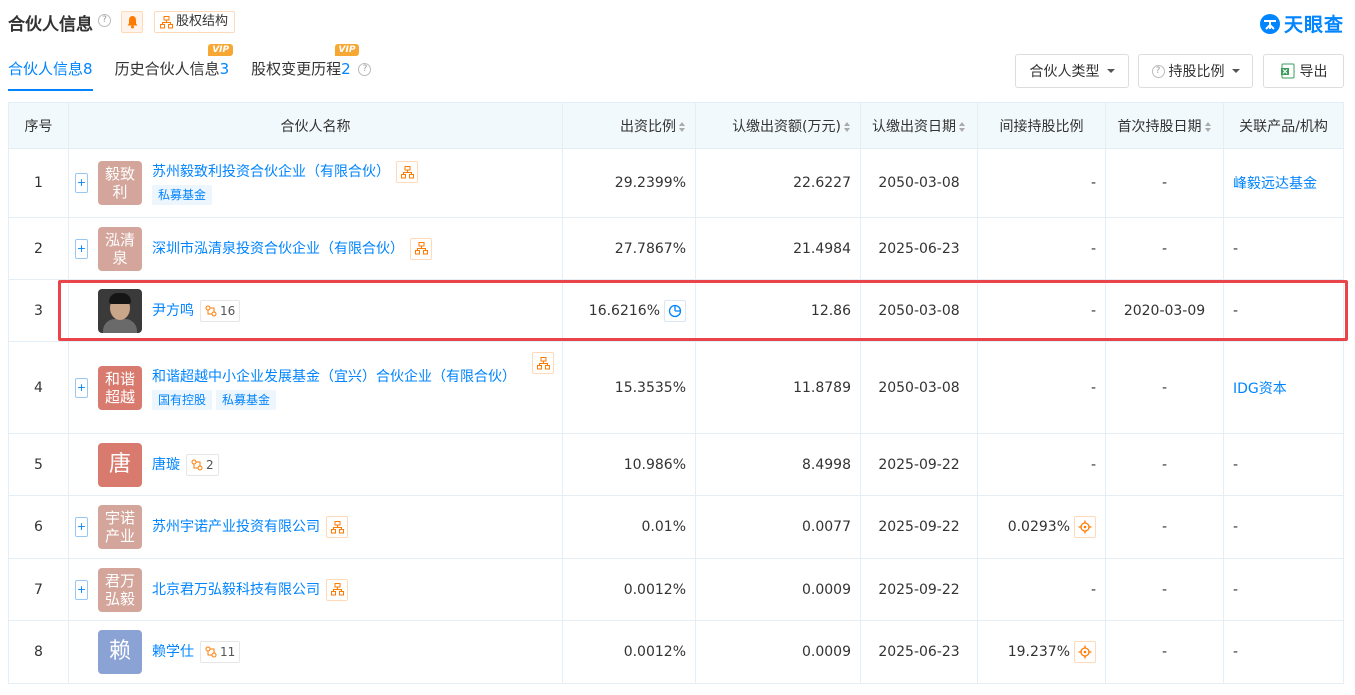  Describe the element at coordinates (654, 652) in the screenshot. I see `contribution-ratio: 0.0012%` at that location.